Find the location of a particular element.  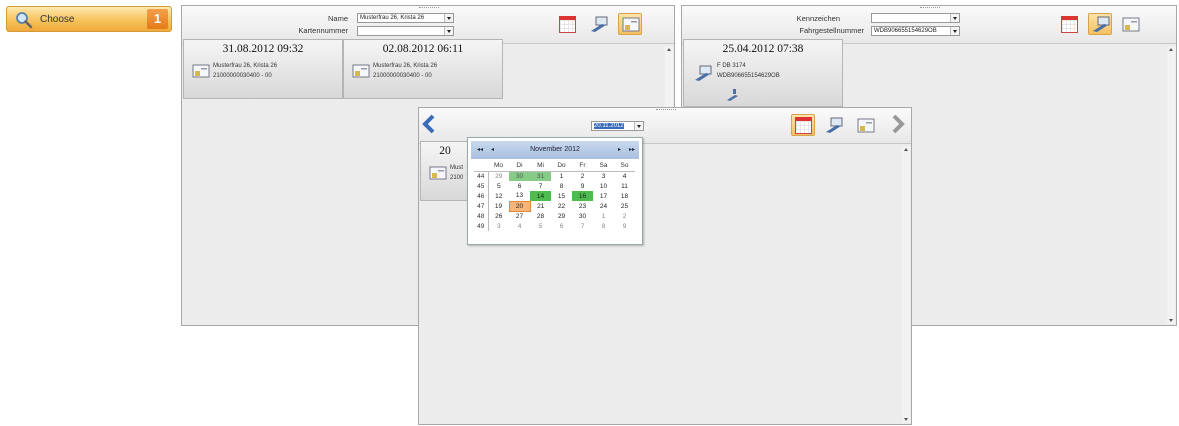

card-number-select is located at coordinates (405, 31).